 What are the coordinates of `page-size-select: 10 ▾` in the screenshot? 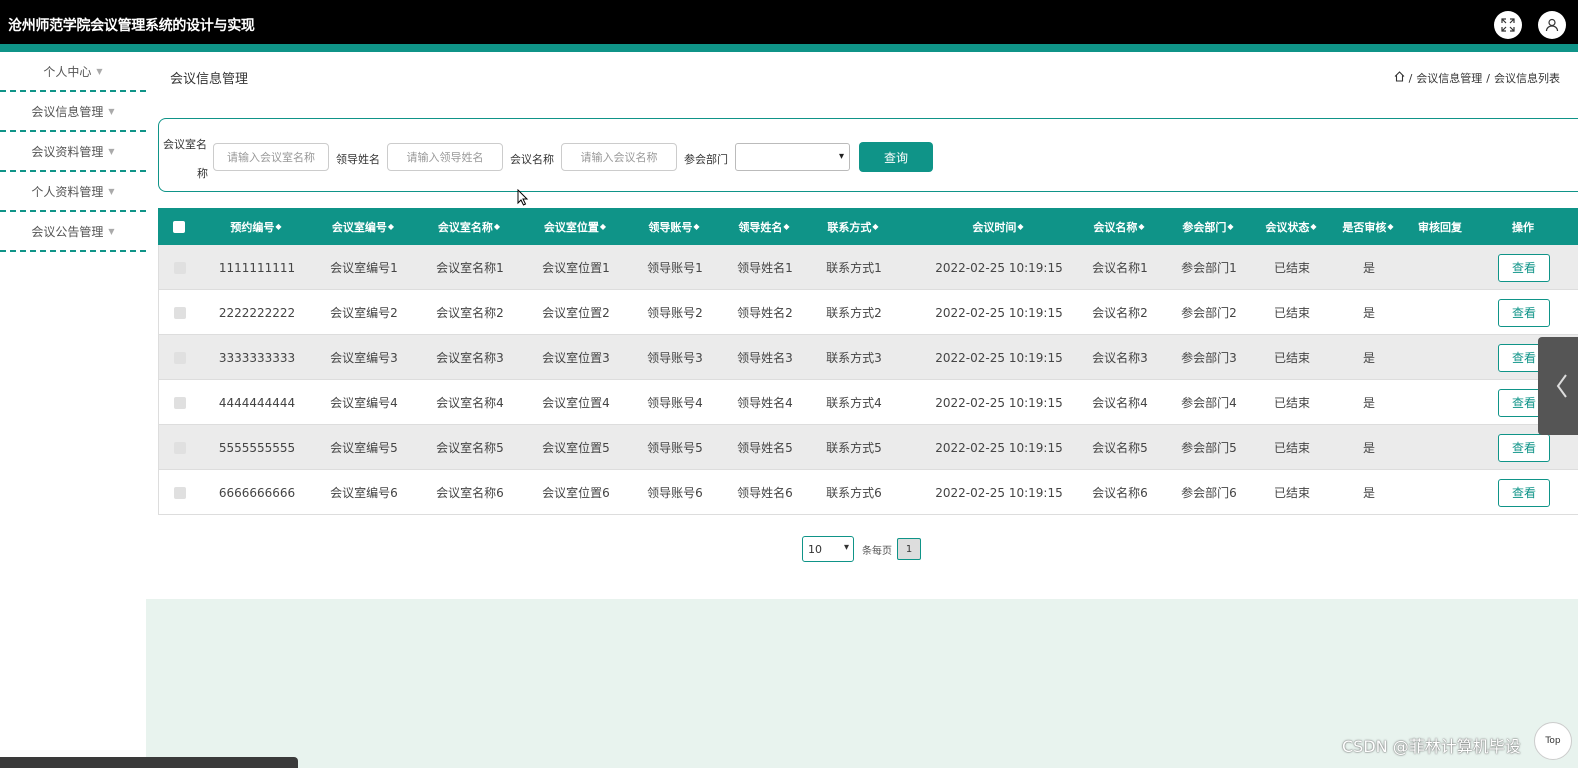 It's located at (828, 549).